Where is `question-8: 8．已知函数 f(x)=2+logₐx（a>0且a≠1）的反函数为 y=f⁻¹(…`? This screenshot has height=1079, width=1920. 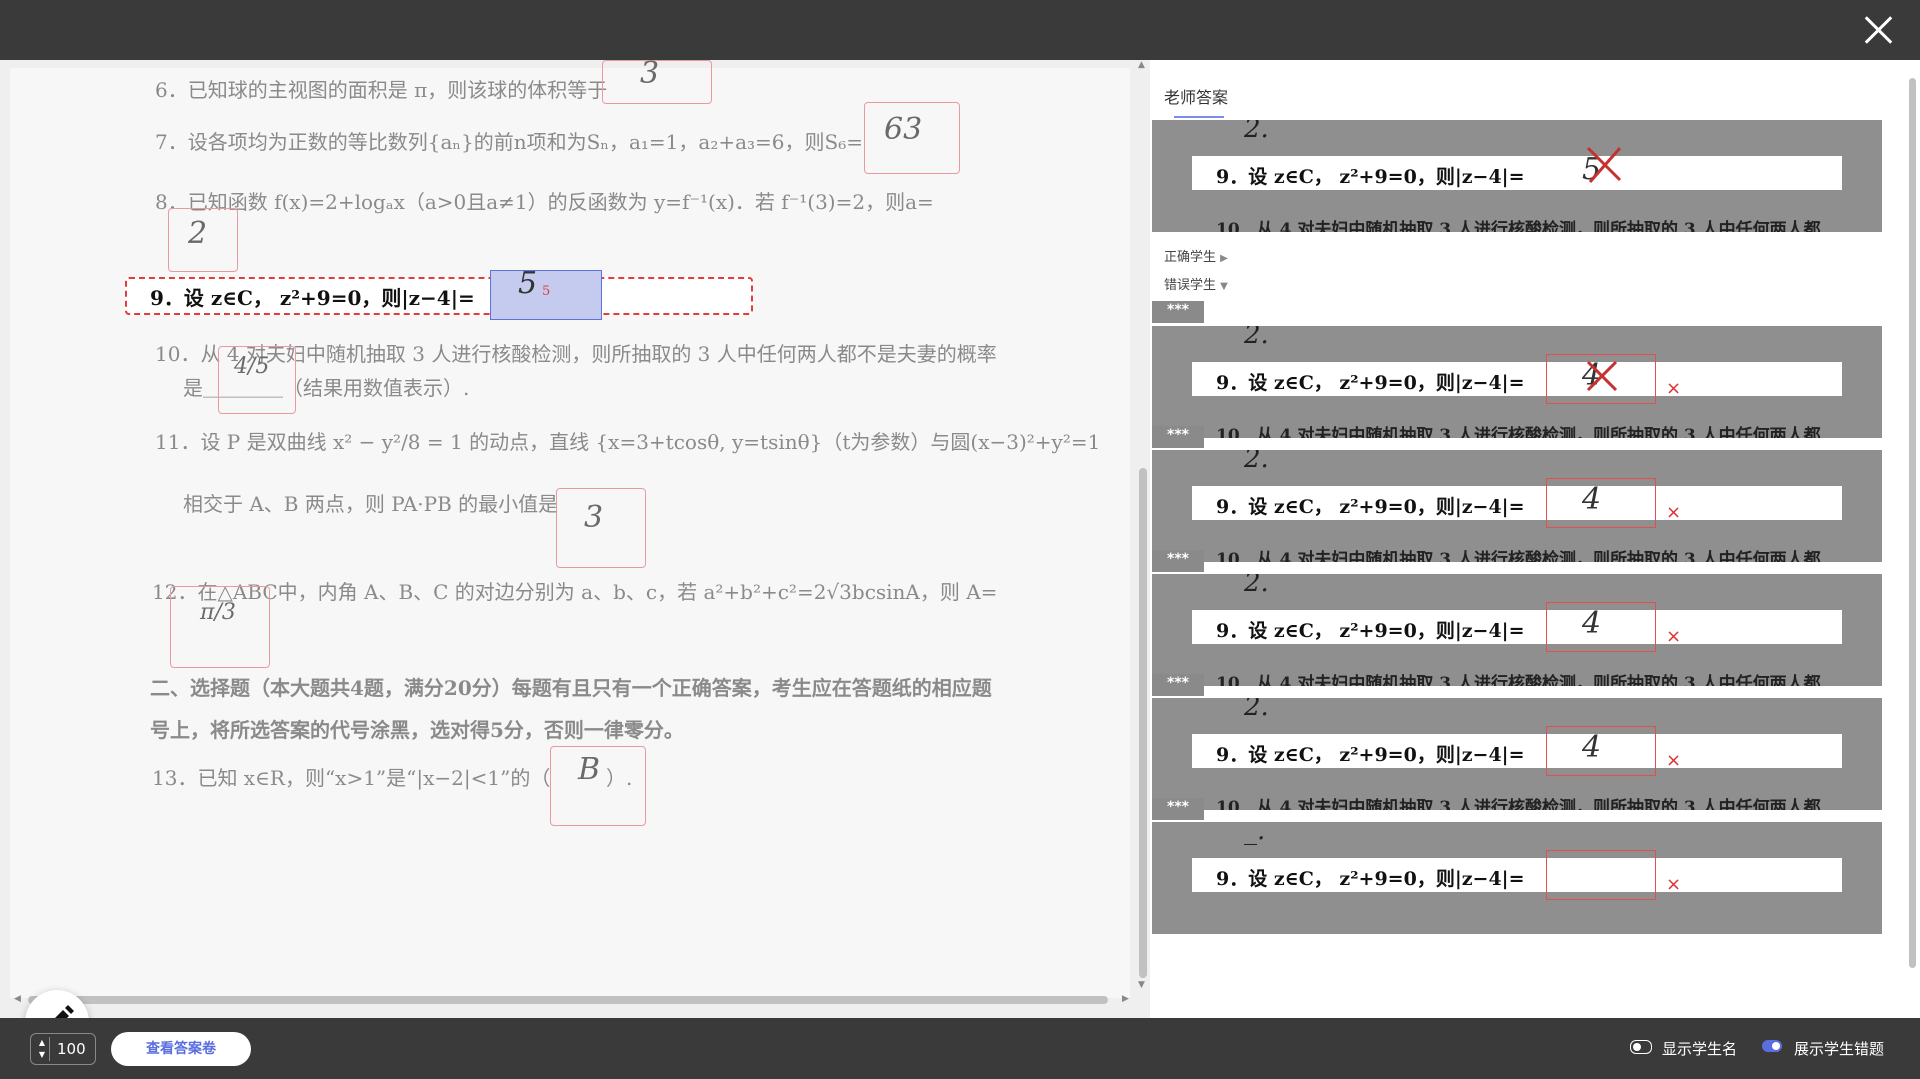 question-8: 8．已知函数 f(x)=2+logₐx（a>0且a≠1）的反函数为 y=f⁻¹(… is located at coordinates (544, 202).